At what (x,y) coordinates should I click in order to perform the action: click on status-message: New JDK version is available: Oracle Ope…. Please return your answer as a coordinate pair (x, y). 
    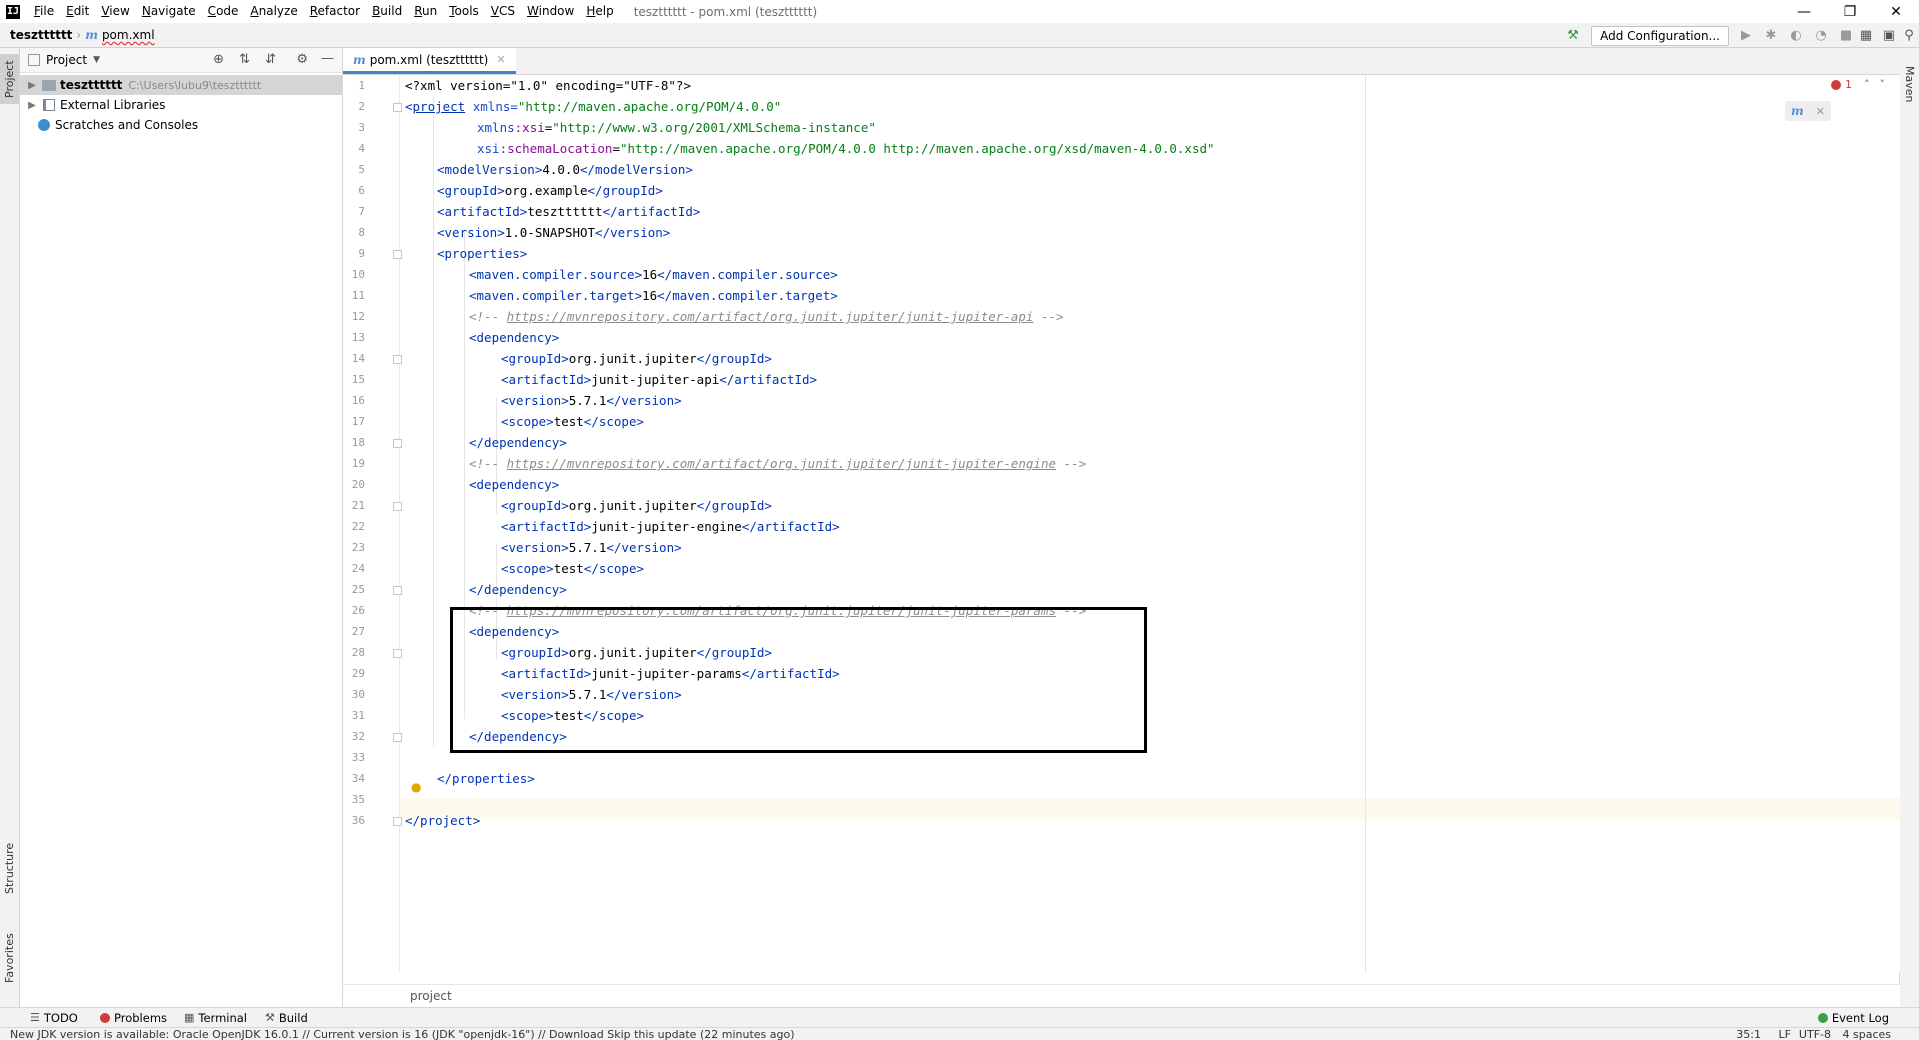
    Looking at the image, I should click on (402, 1034).